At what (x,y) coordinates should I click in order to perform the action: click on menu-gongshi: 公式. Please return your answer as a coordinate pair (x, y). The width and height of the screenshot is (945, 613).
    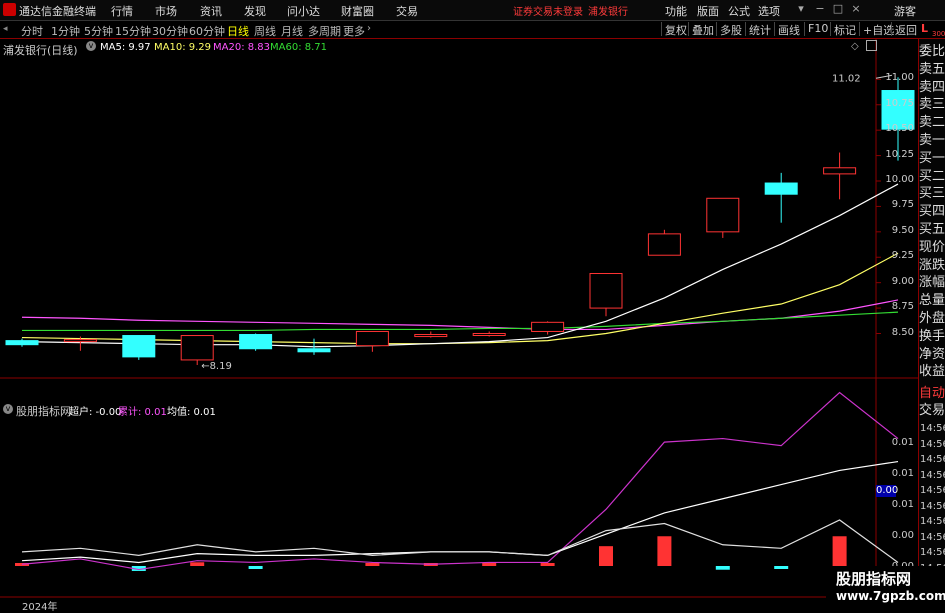
    Looking at the image, I should click on (739, 11).